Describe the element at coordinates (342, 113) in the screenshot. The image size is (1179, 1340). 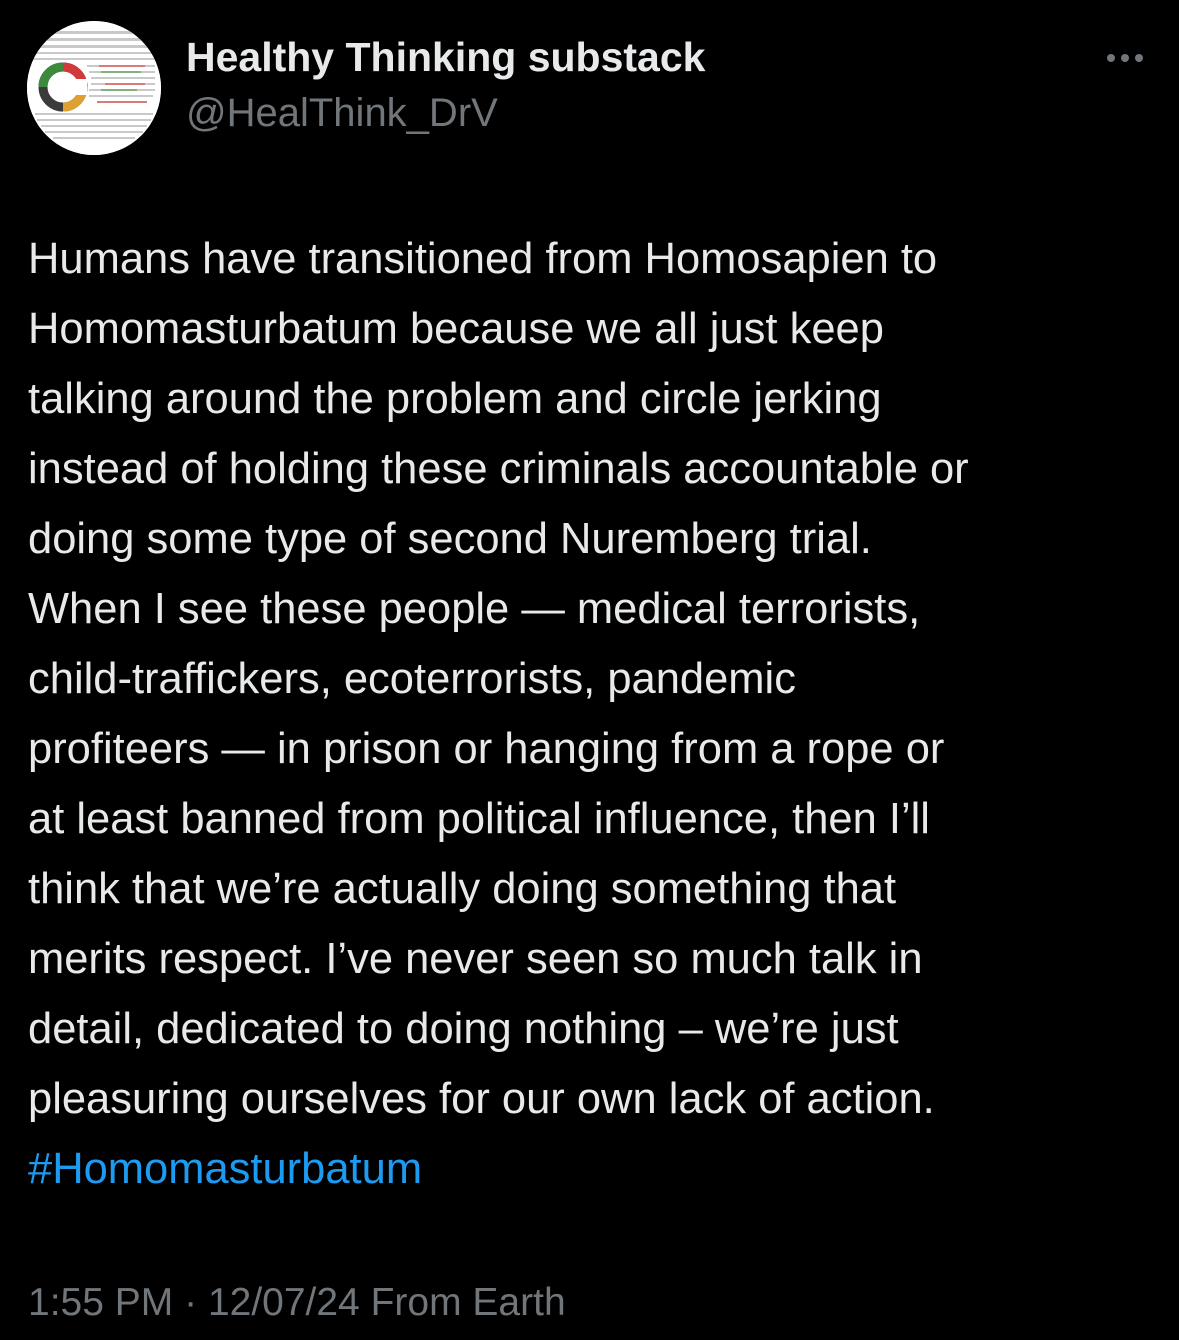
I see `user-handle: @HealThink_DrV` at that location.